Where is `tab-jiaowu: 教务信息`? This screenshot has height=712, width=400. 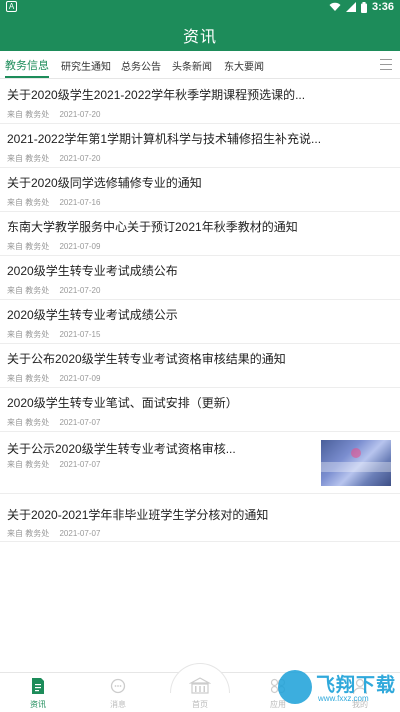 tab-jiaowu: 教务信息 is located at coordinates (27, 65).